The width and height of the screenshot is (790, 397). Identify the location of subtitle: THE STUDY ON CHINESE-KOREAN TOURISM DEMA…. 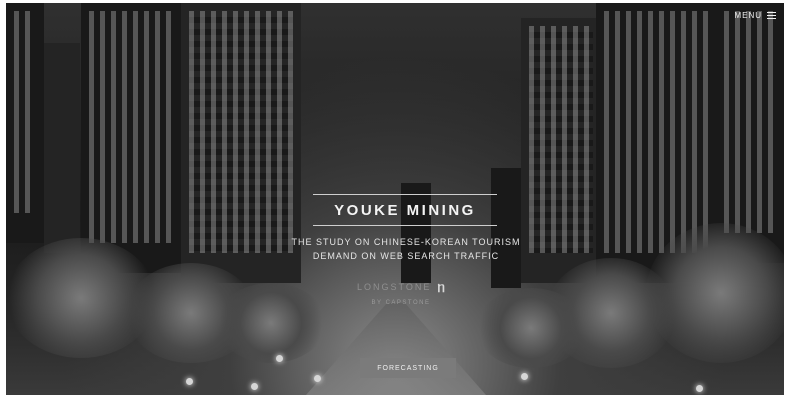
(406, 249).